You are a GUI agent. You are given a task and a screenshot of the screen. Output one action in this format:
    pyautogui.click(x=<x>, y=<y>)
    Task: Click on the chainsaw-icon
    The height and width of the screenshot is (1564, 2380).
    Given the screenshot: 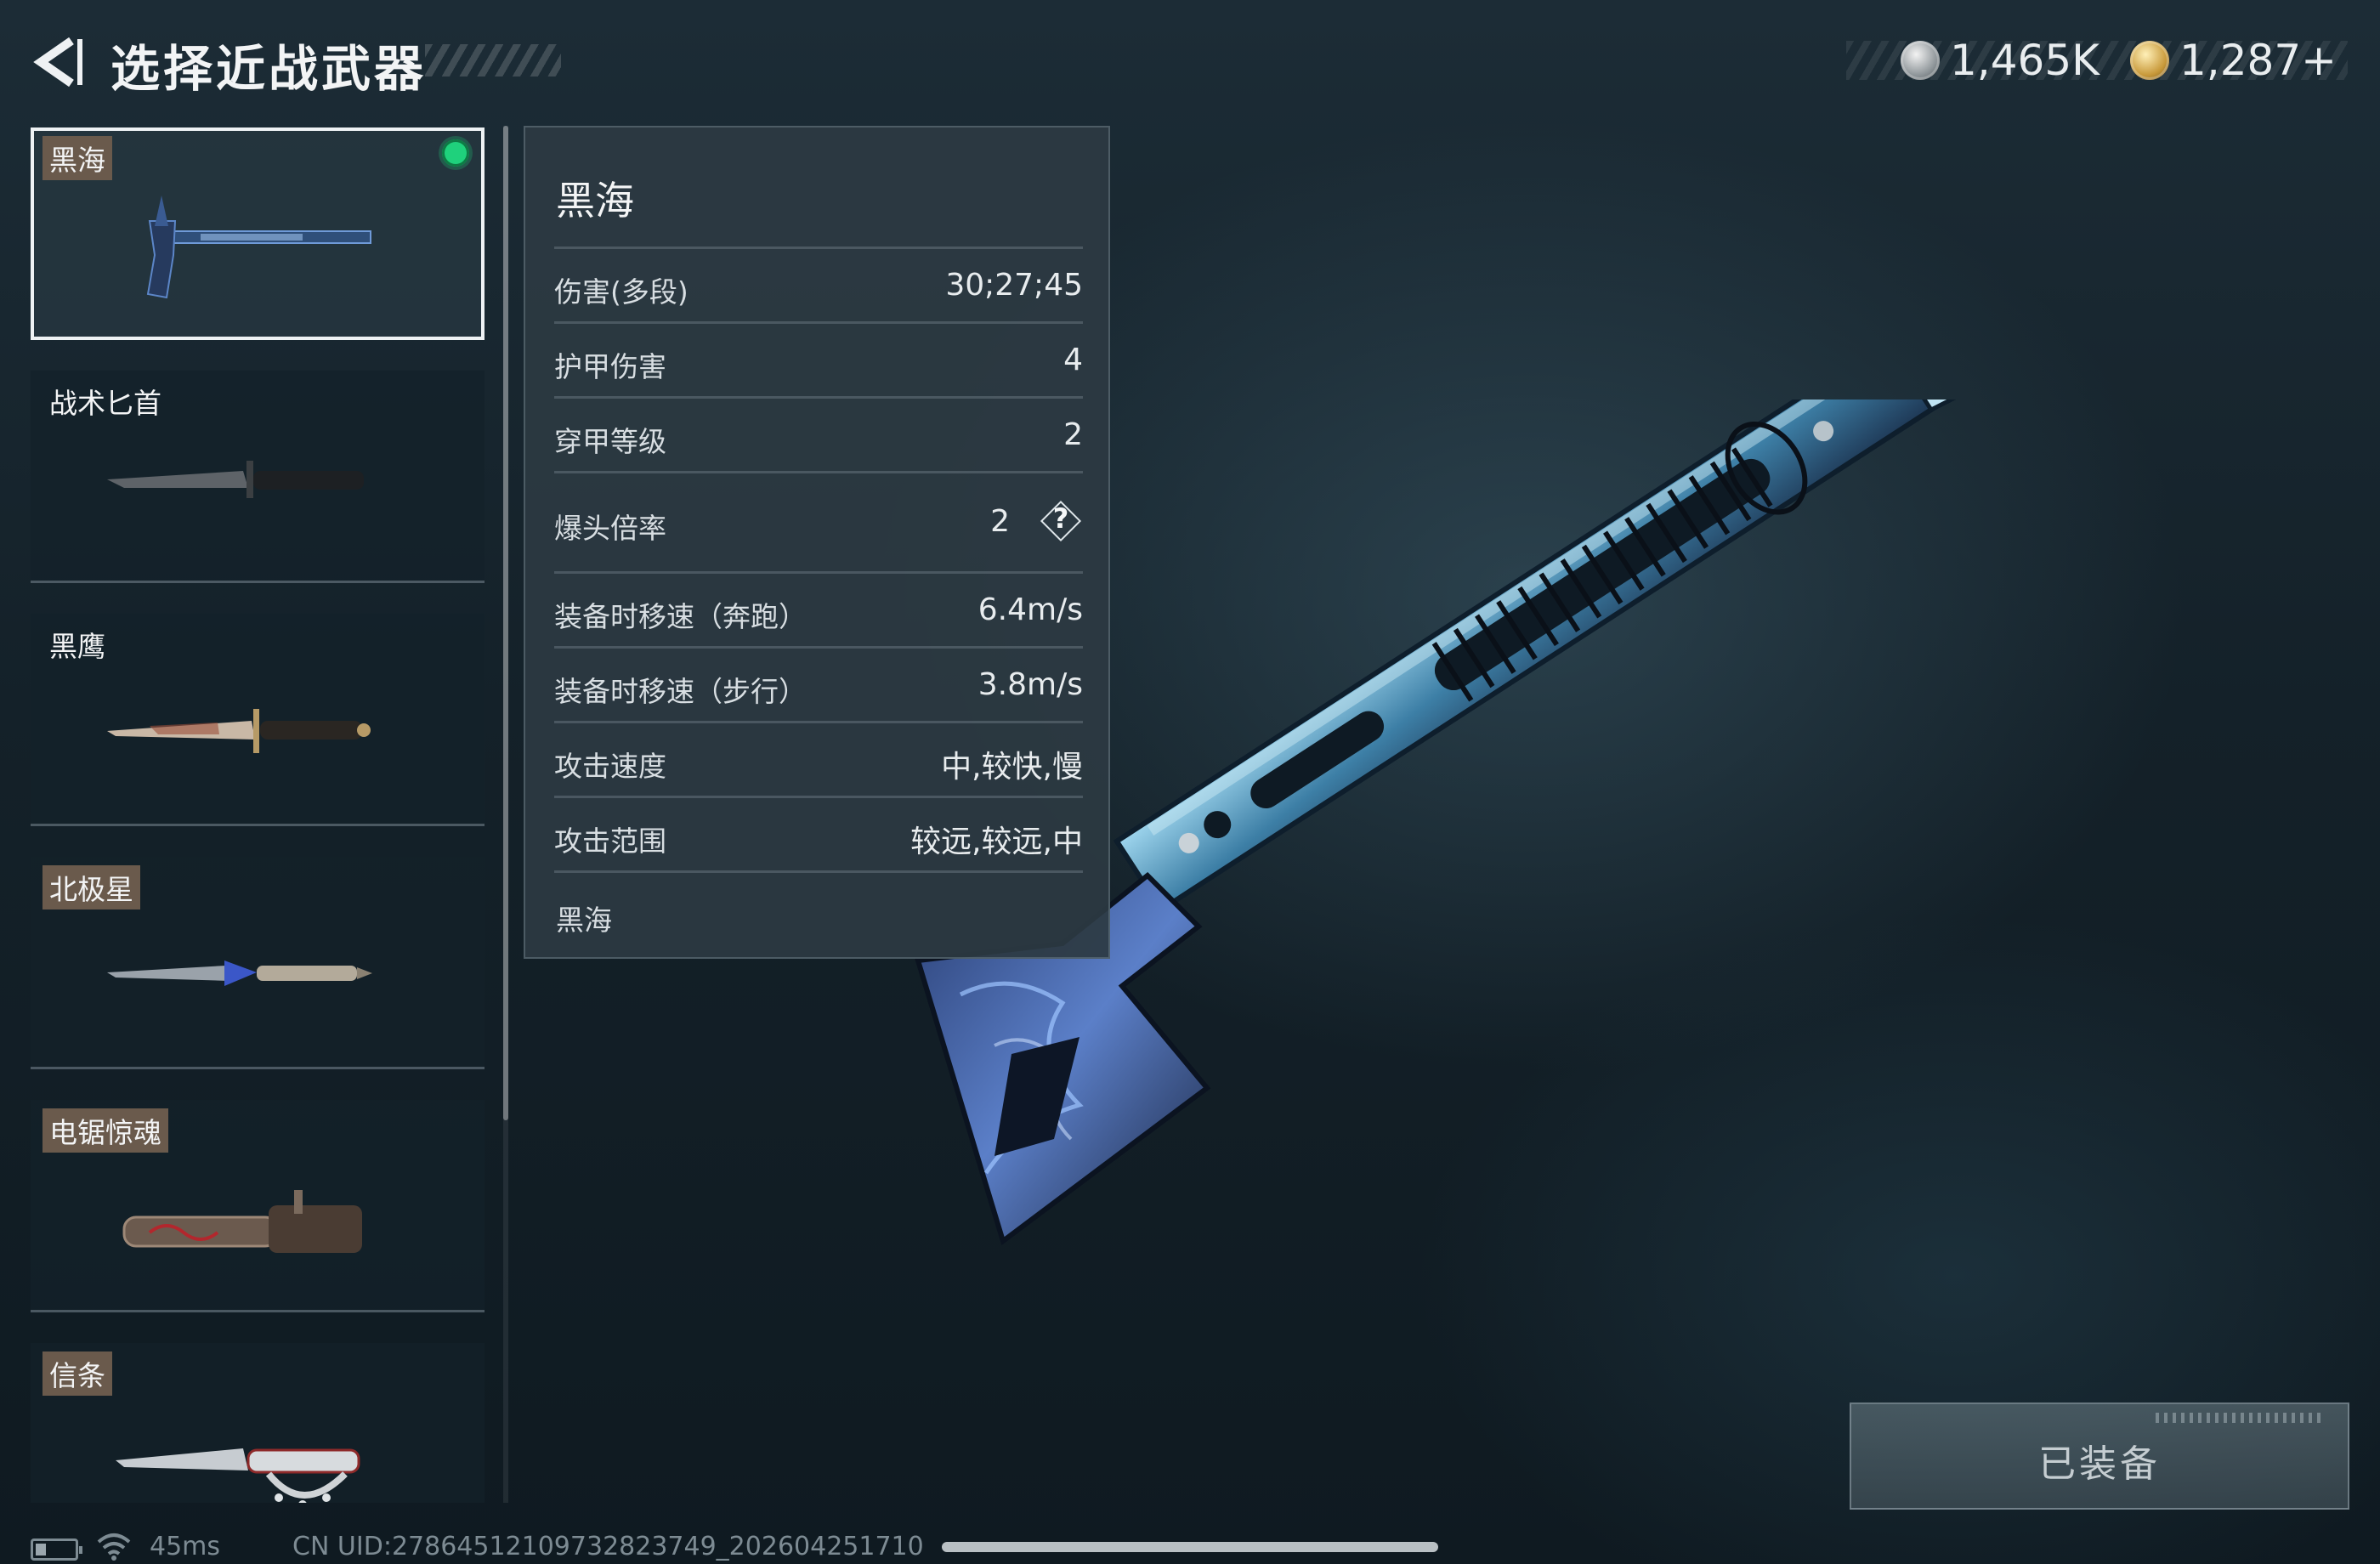 What is the action you would take?
    pyautogui.click(x=242, y=1221)
    